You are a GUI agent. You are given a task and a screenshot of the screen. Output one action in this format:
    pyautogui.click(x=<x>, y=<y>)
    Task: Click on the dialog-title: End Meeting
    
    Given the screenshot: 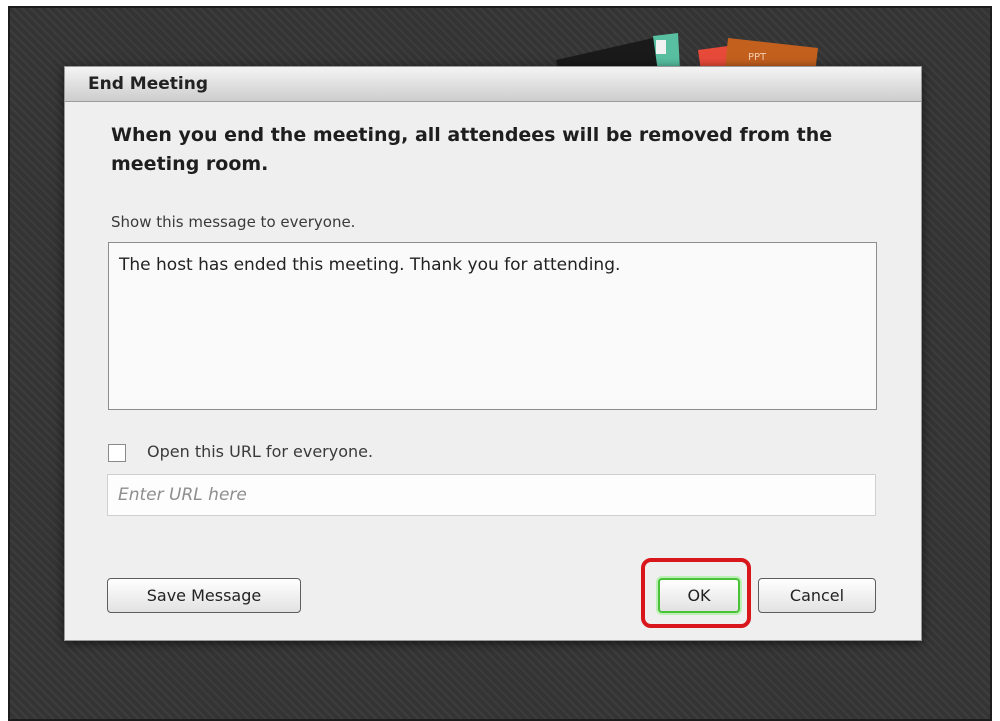 What is the action you would take?
    pyautogui.click(x=148, y=84)
    